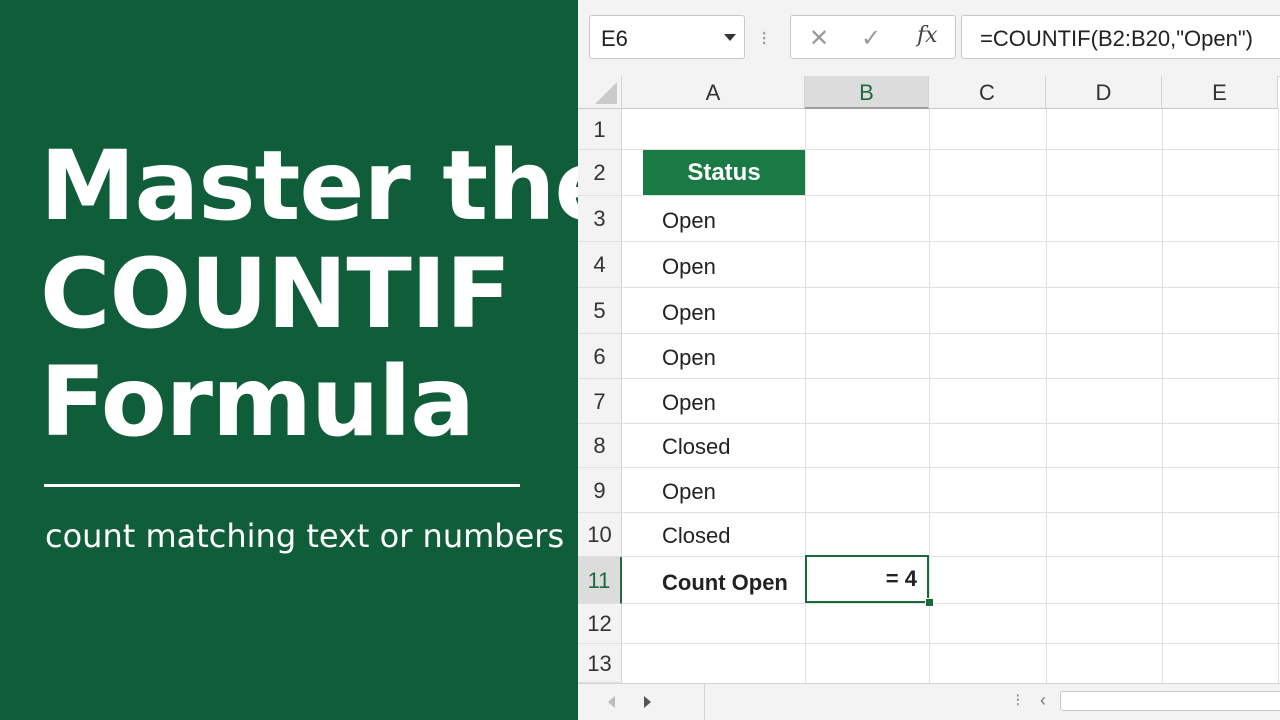 The width and height of the screenshot is (1280, 720). I want to click on chevron-right-icon, so click(647, 702).